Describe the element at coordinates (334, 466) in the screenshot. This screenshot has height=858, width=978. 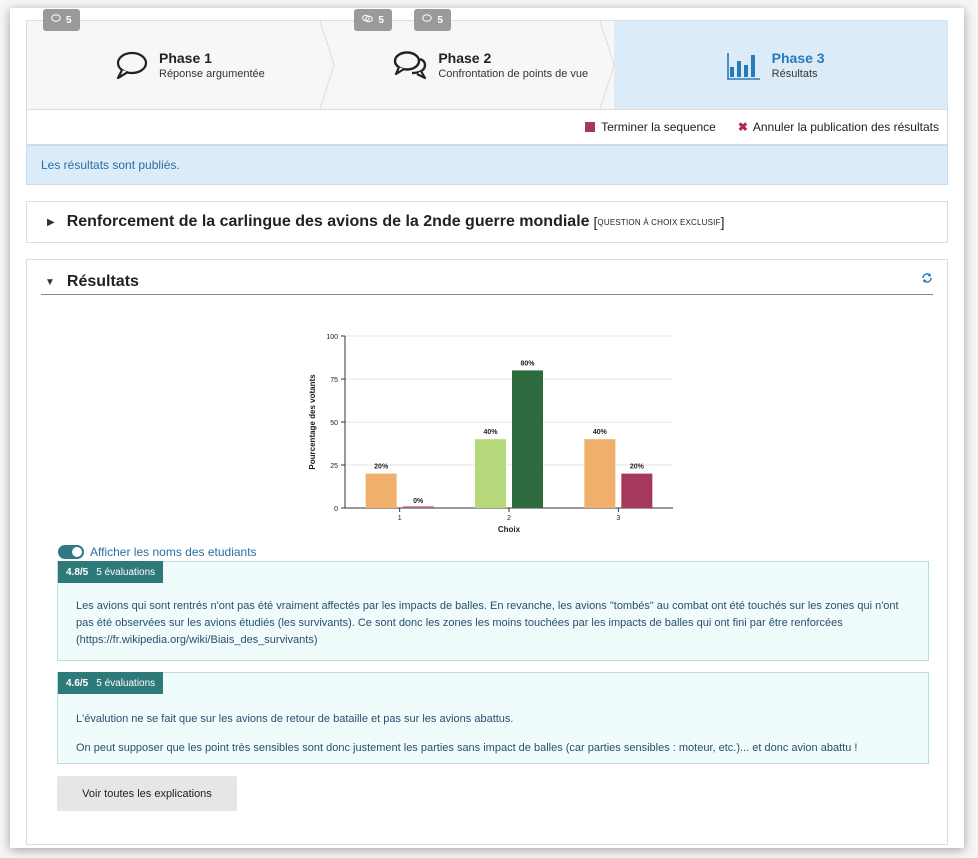
I see `y-tick-label: 25` at that location.